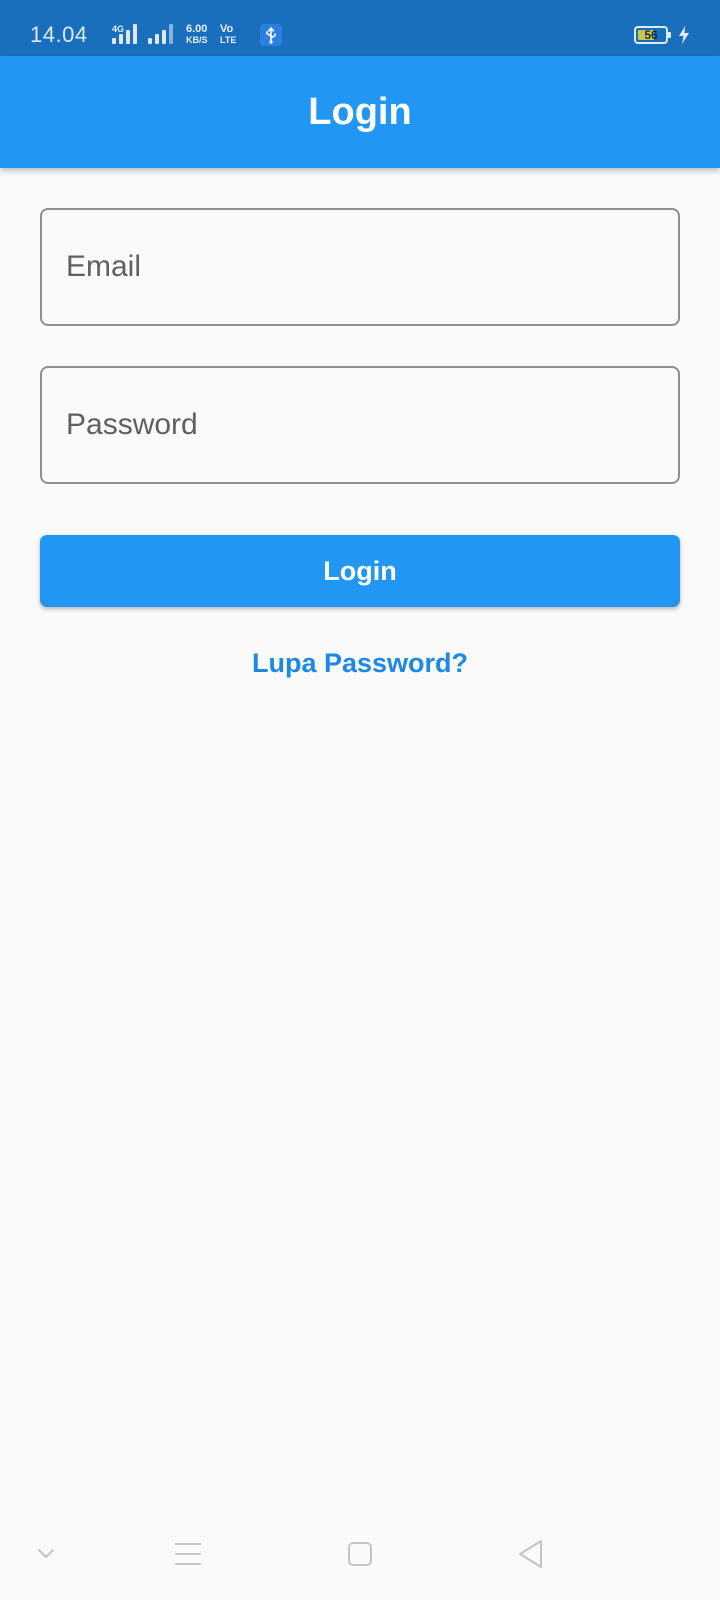 The width and height of the screenshot is (720, 1600). I want to click on login-button-label: Login, so click(360, 571).